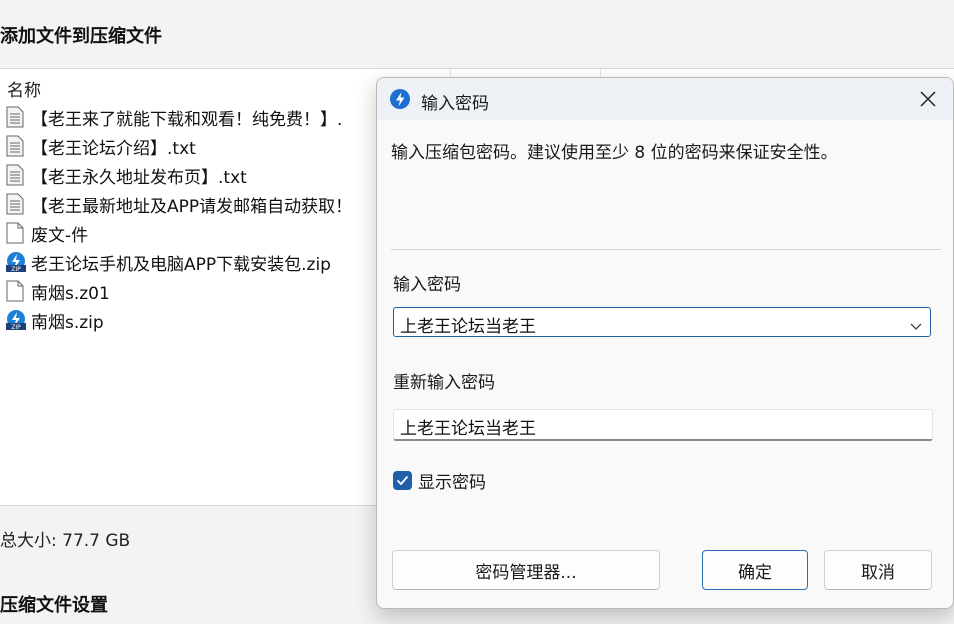 The height and width of the screenshot is (624, 954). What do you see at coordinates (614, 153) in the screenshot?
I see `dialog-description: 输入压缩包密码。建议使用至少 8 位的密码来保证安全性。` at bounding box center [614, 153].